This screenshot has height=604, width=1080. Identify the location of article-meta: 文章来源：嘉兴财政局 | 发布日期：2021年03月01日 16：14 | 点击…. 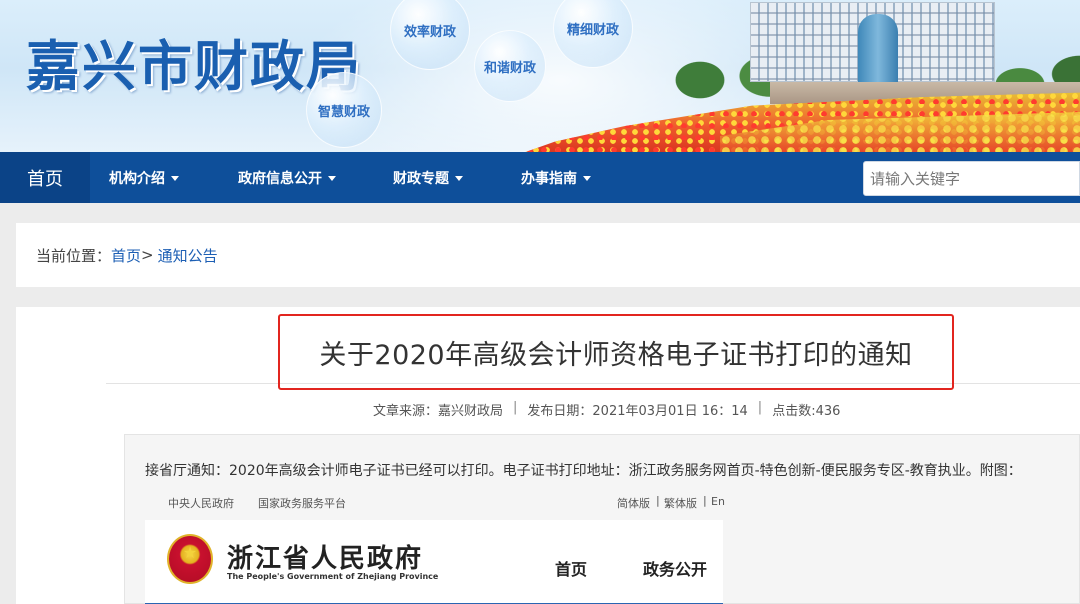
(606, 409).